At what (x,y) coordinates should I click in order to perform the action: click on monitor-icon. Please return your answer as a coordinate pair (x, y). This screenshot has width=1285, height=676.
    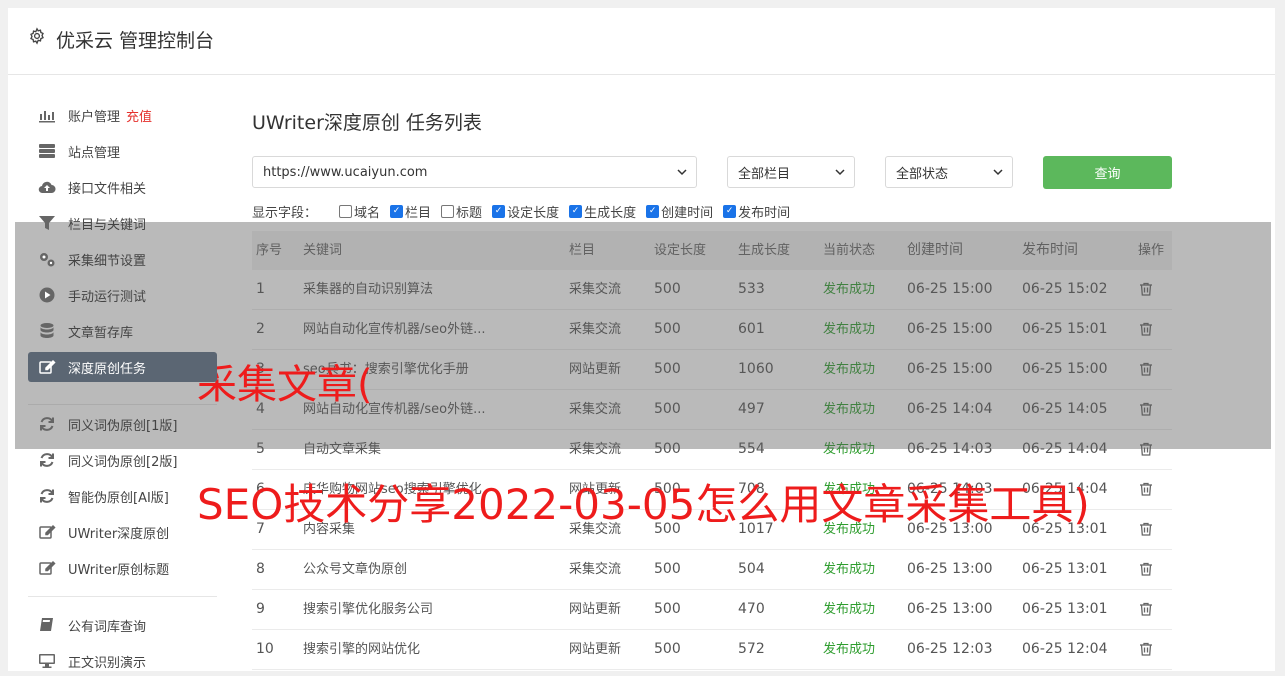
    Looking at the image, I should click on (47, 661).